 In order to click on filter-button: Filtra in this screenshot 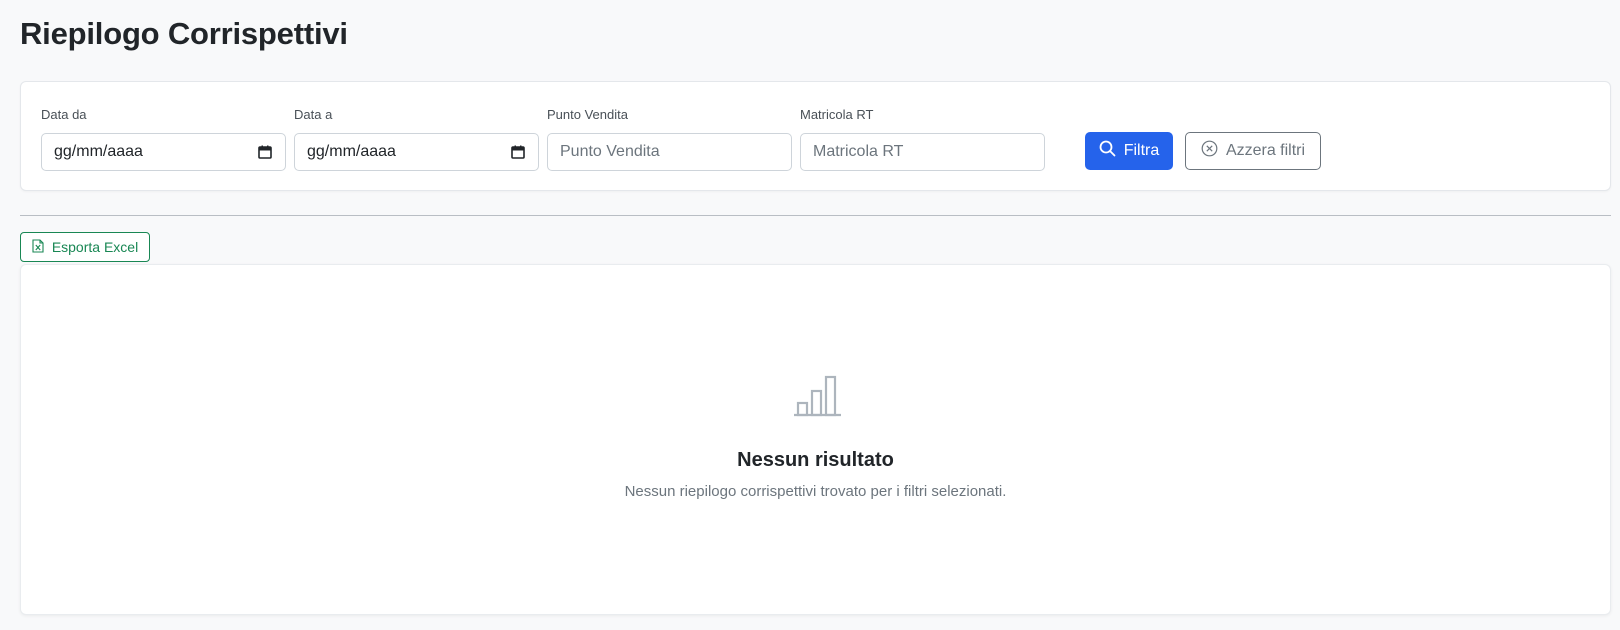, I will do `click(1129, 151)`.